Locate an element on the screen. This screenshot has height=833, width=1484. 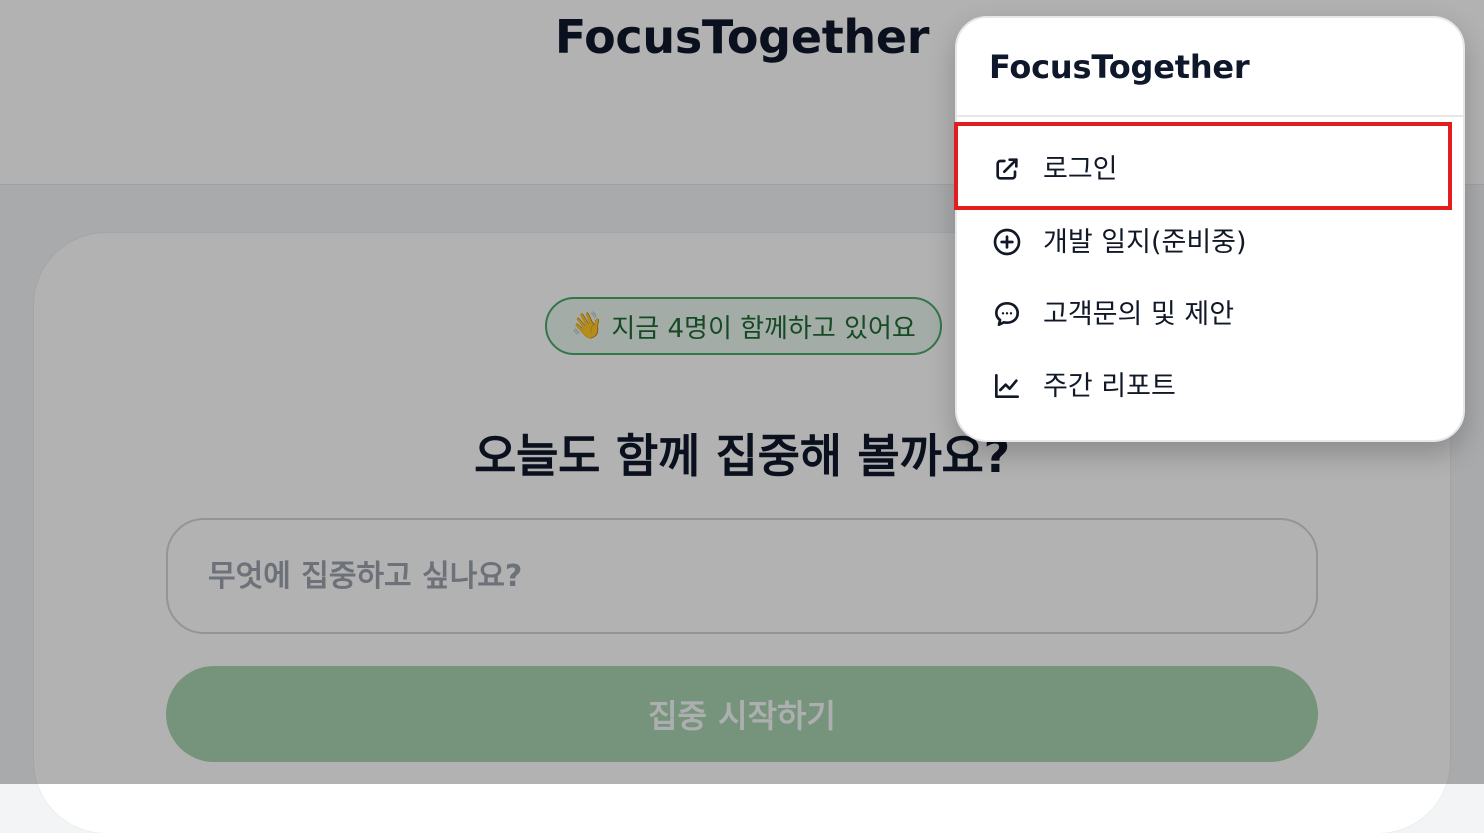
menu-item-support: 고객문의 및 제안 is located at coordinates (1210, 314).